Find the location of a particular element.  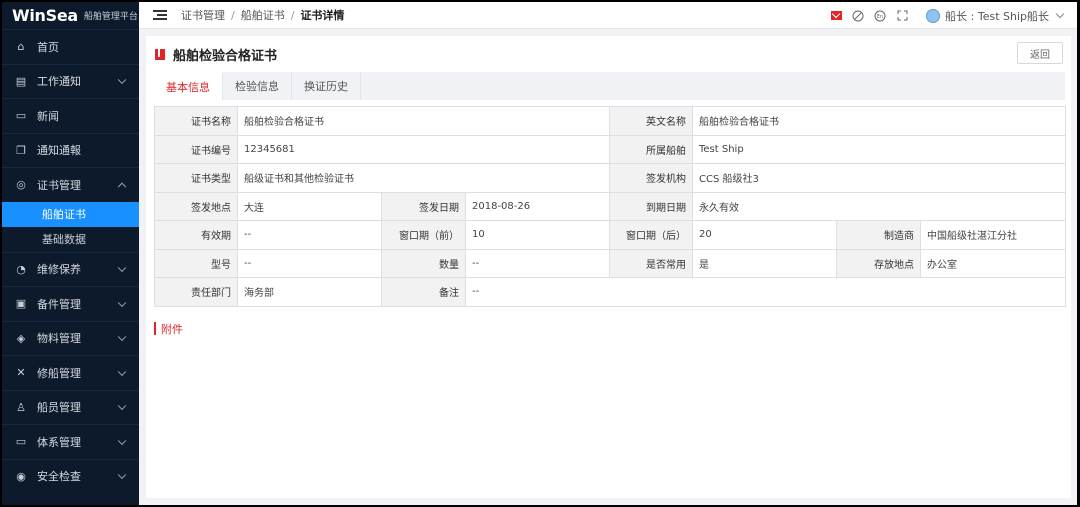

sidebar-item-home: ⌂ 首页 is located at coordinates (70, 46).